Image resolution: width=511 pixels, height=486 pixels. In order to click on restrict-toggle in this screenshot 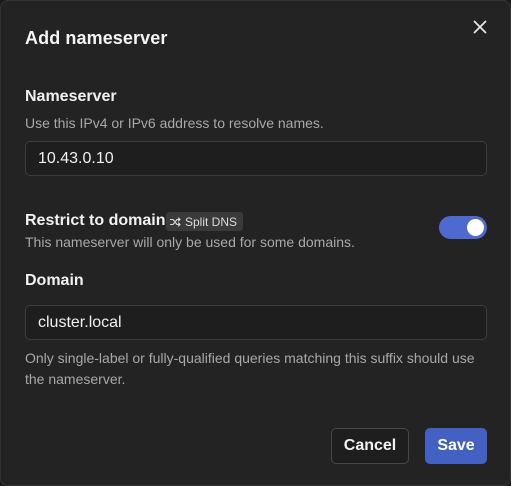, I will do `click(463, 227)`.